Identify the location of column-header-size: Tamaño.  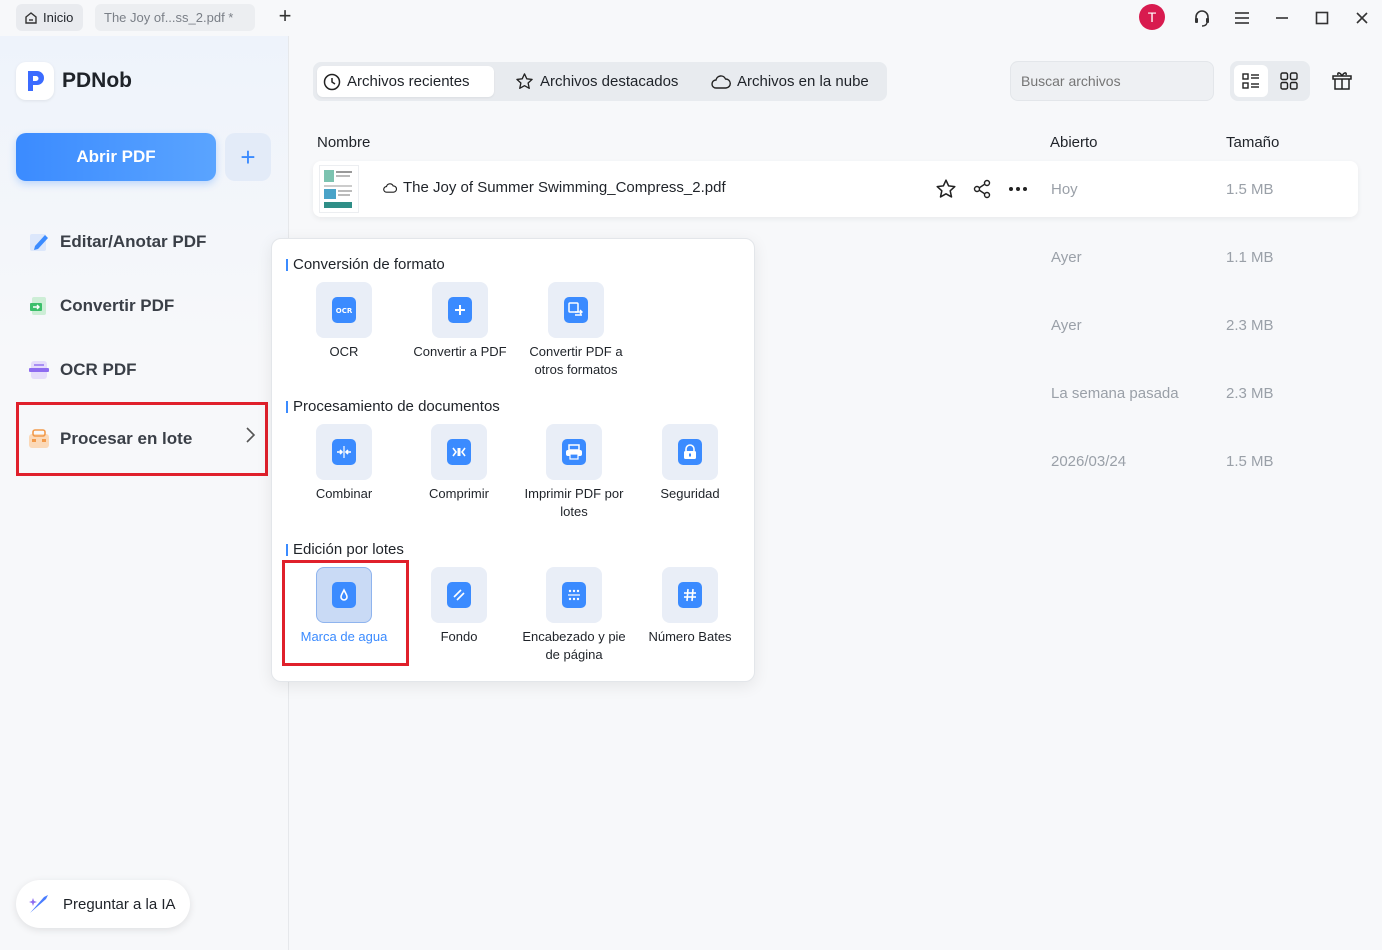
(1252, 142).